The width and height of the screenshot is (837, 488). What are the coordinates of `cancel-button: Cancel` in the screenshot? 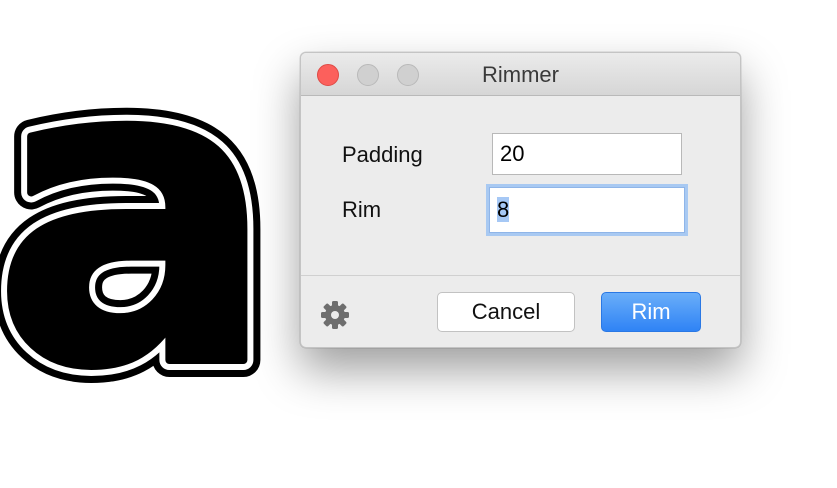 It's located at (506, 312).